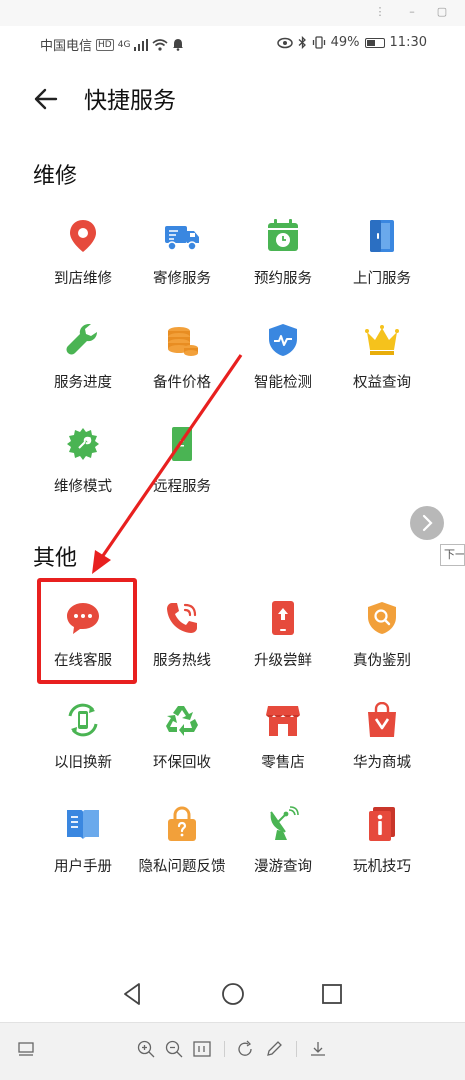 The width and height of the screenshot is (465, 1080). Describe the element at coordinates (130, 101) in the screenshot. I see `page-title: 快捷服务` at that location.